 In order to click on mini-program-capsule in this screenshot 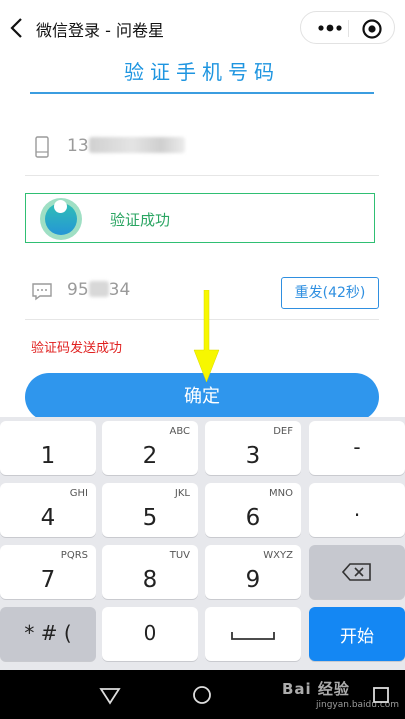, I will do `click(347, 27)`.